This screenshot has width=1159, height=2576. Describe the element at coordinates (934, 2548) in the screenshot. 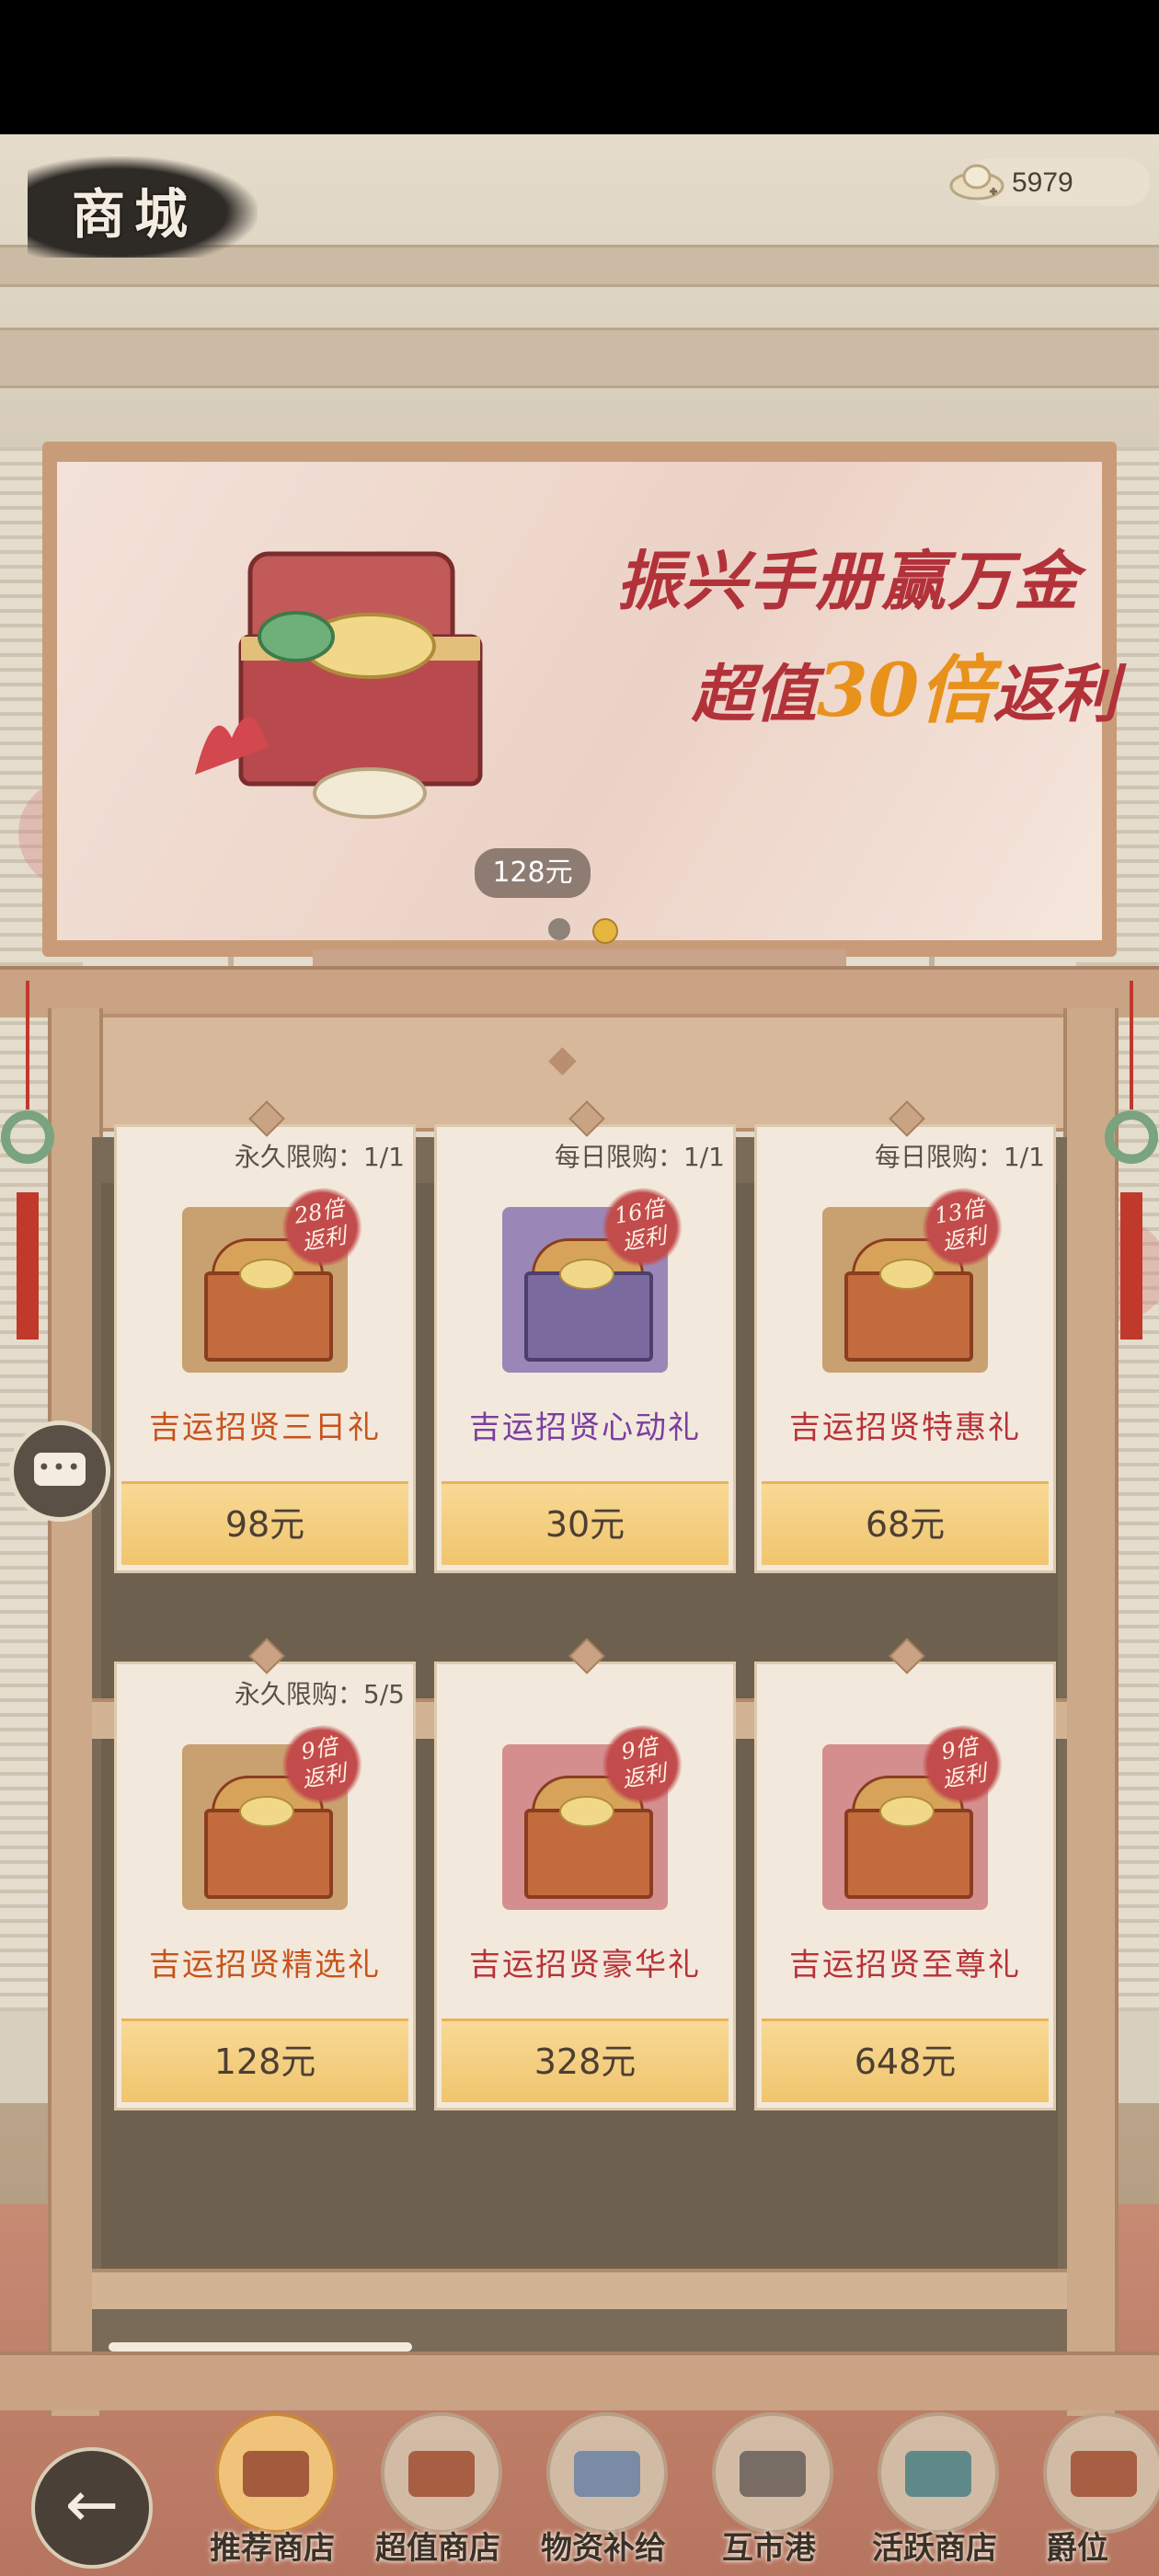

I see `tab-label: 活跃商店` at that location.